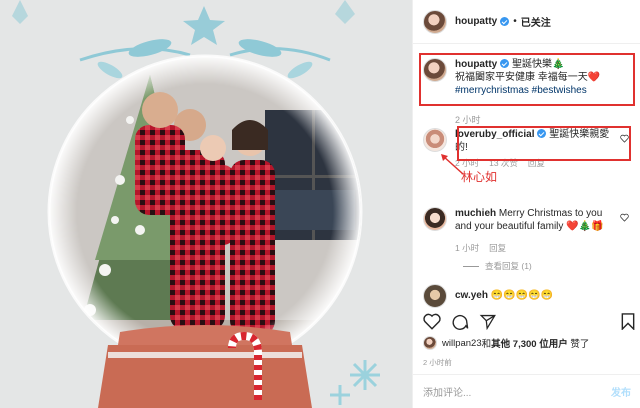  Describe the element at coordinates (527, 79) in the screenshot. I see `highlight-box-caption` at that location.